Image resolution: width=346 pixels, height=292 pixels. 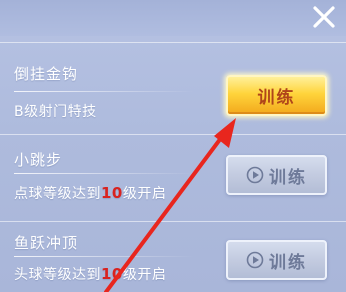 What do you see at coordinates (173, 18) in the screenshot?
I see `top-bar` at bounding box center [173, 18].